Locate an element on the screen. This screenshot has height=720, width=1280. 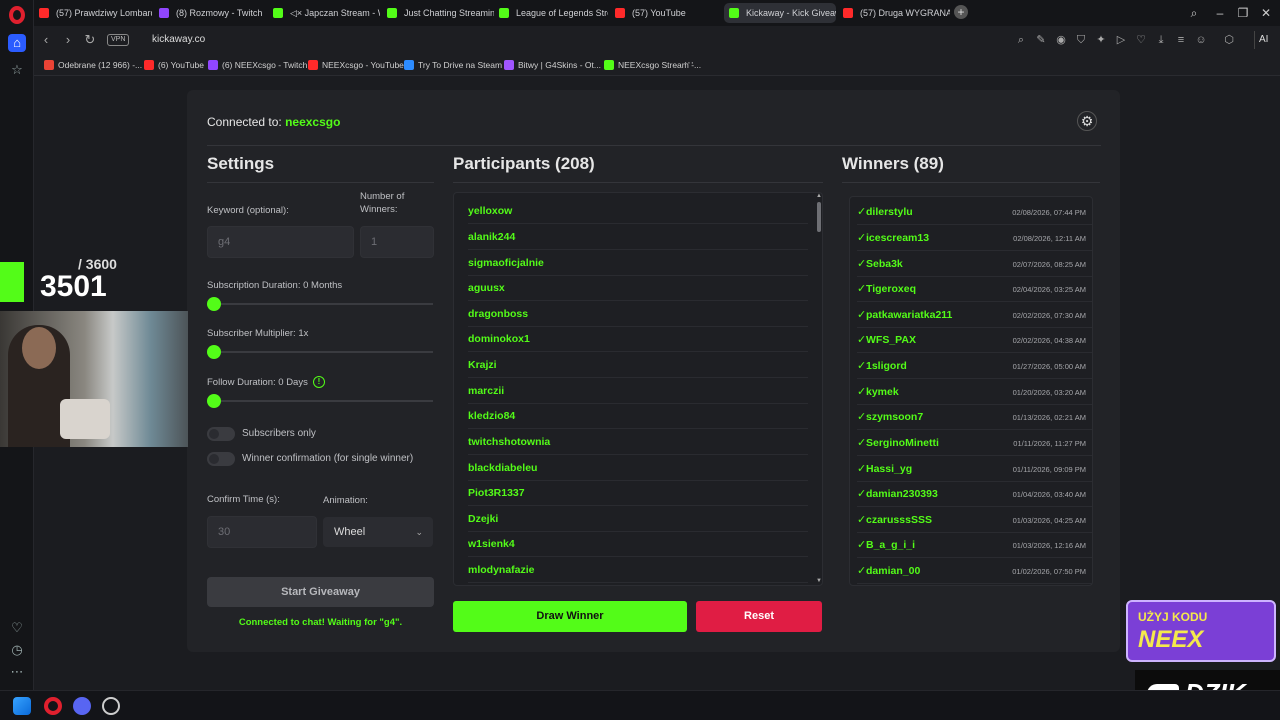
twitch-icon is located at coordinates (213, 65).